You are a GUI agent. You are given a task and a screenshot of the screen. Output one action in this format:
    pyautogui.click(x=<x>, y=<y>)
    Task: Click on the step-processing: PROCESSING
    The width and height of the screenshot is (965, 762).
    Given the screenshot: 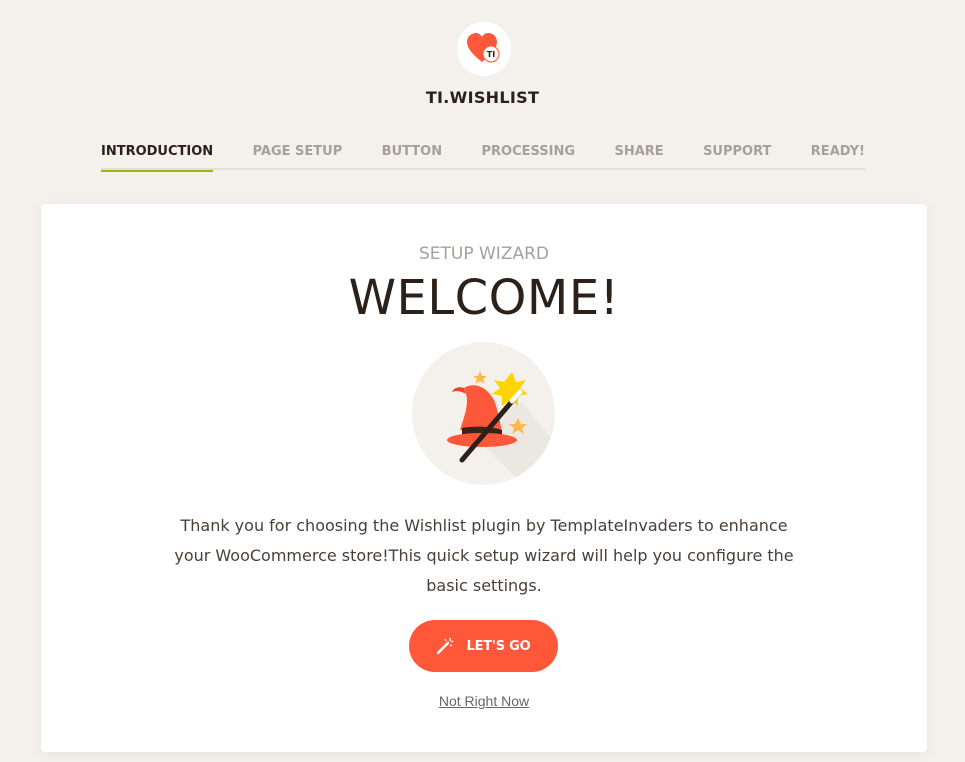 What is the action you would take?
    pyautogui.click(x=529, y=156)
    